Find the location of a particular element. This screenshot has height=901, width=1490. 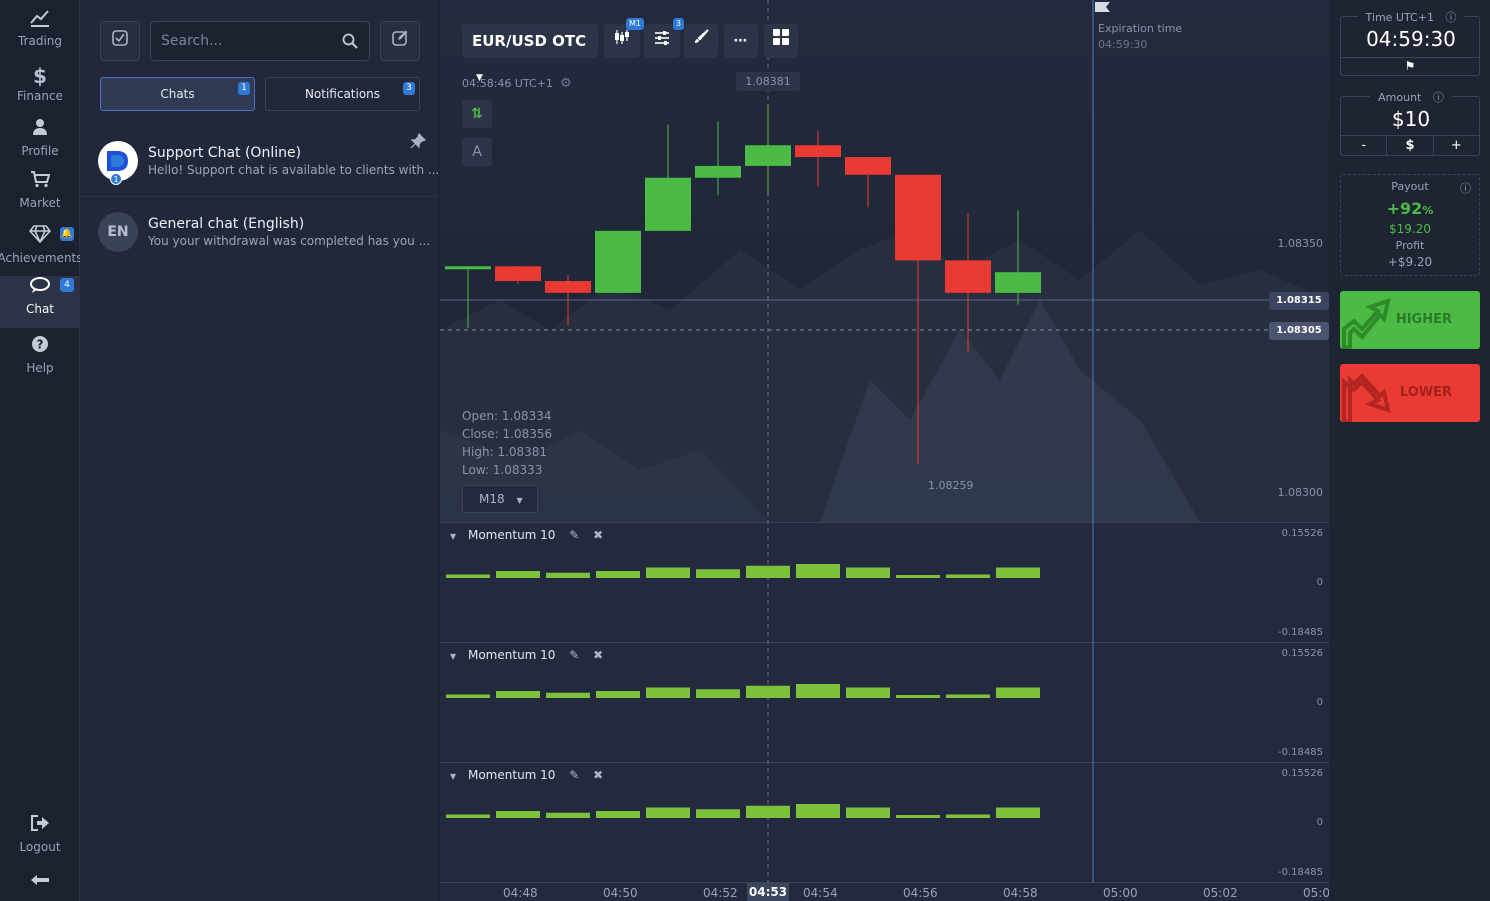

time-tick: 04:54 is located at coordinates (820, 893).